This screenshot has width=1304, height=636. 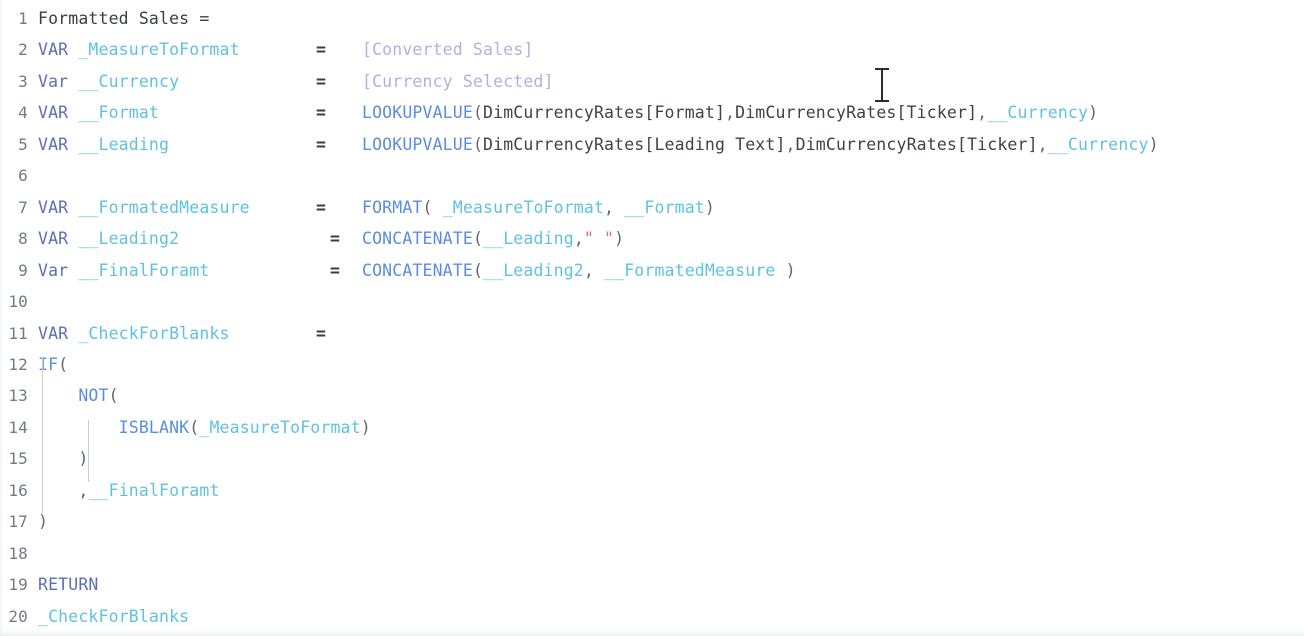 What do you see at coordinates (321, 144) in the screenshot?
I see `assignment-operator-line-5: =` at bounding box center [321, 144].